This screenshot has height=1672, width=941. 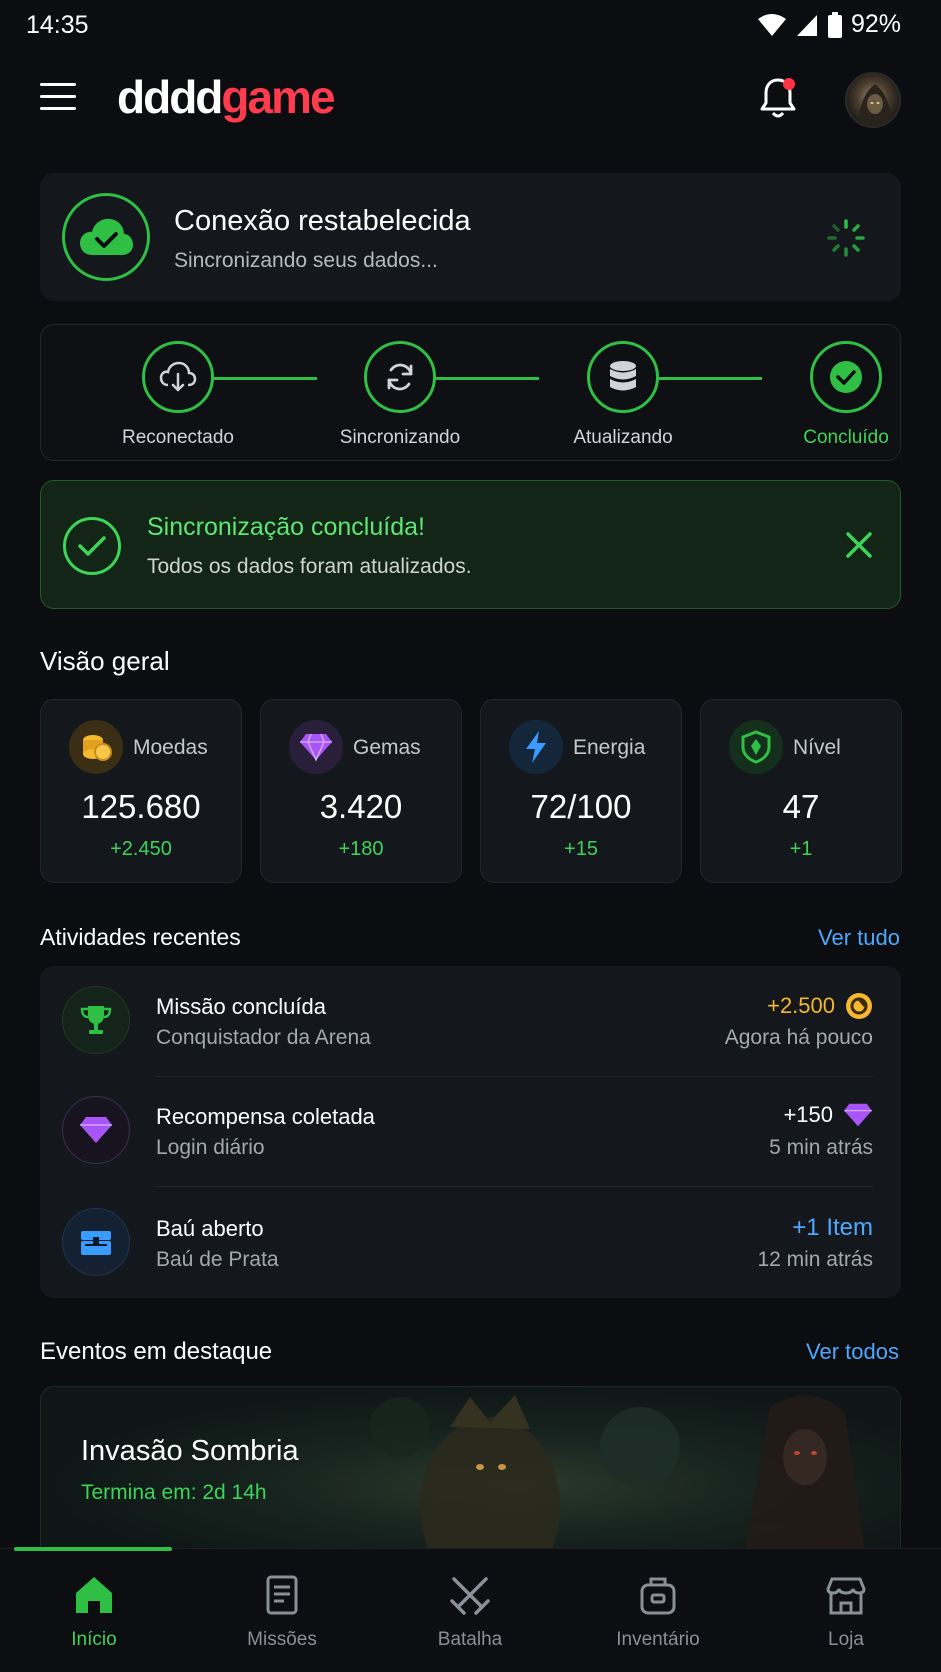 What do you see at coordinates (859, 1006) in the screenshot?
I see `coin-icon` at bounding box center [859, 1006].